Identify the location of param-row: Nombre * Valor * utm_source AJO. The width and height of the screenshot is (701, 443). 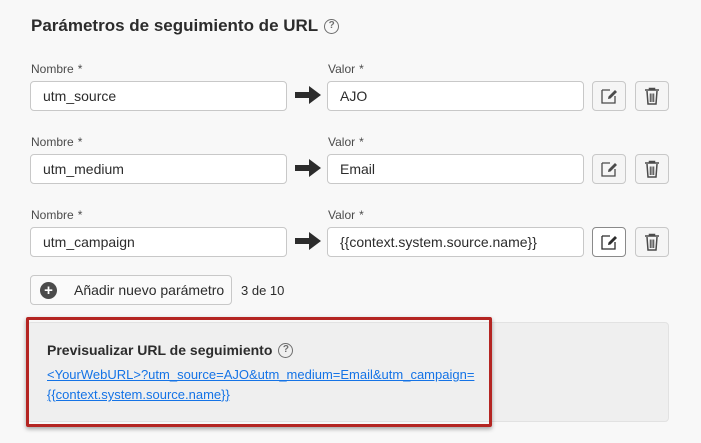
(350, 90).